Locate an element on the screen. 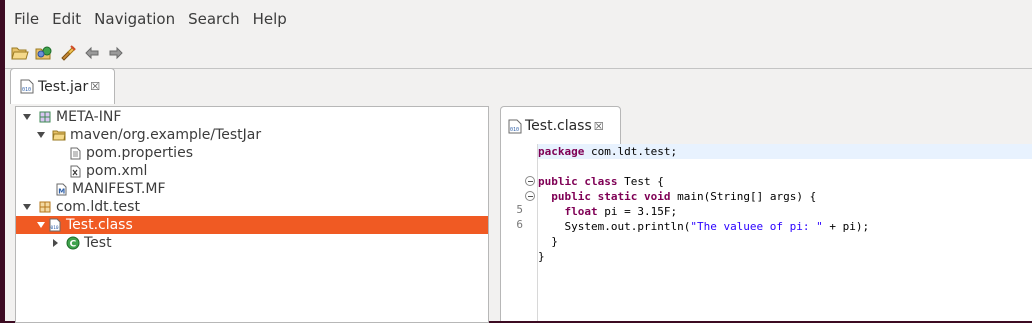 The height and width of the screenshot is (323, 1032). text-file-icon is located at coordinates (75, 153).